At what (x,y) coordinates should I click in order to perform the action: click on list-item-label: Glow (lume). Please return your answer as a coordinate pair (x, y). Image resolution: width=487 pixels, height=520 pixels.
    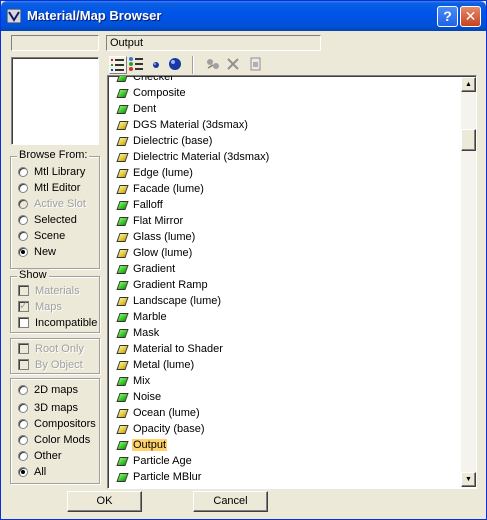
    Looking at the image, I should click on (163, 253).